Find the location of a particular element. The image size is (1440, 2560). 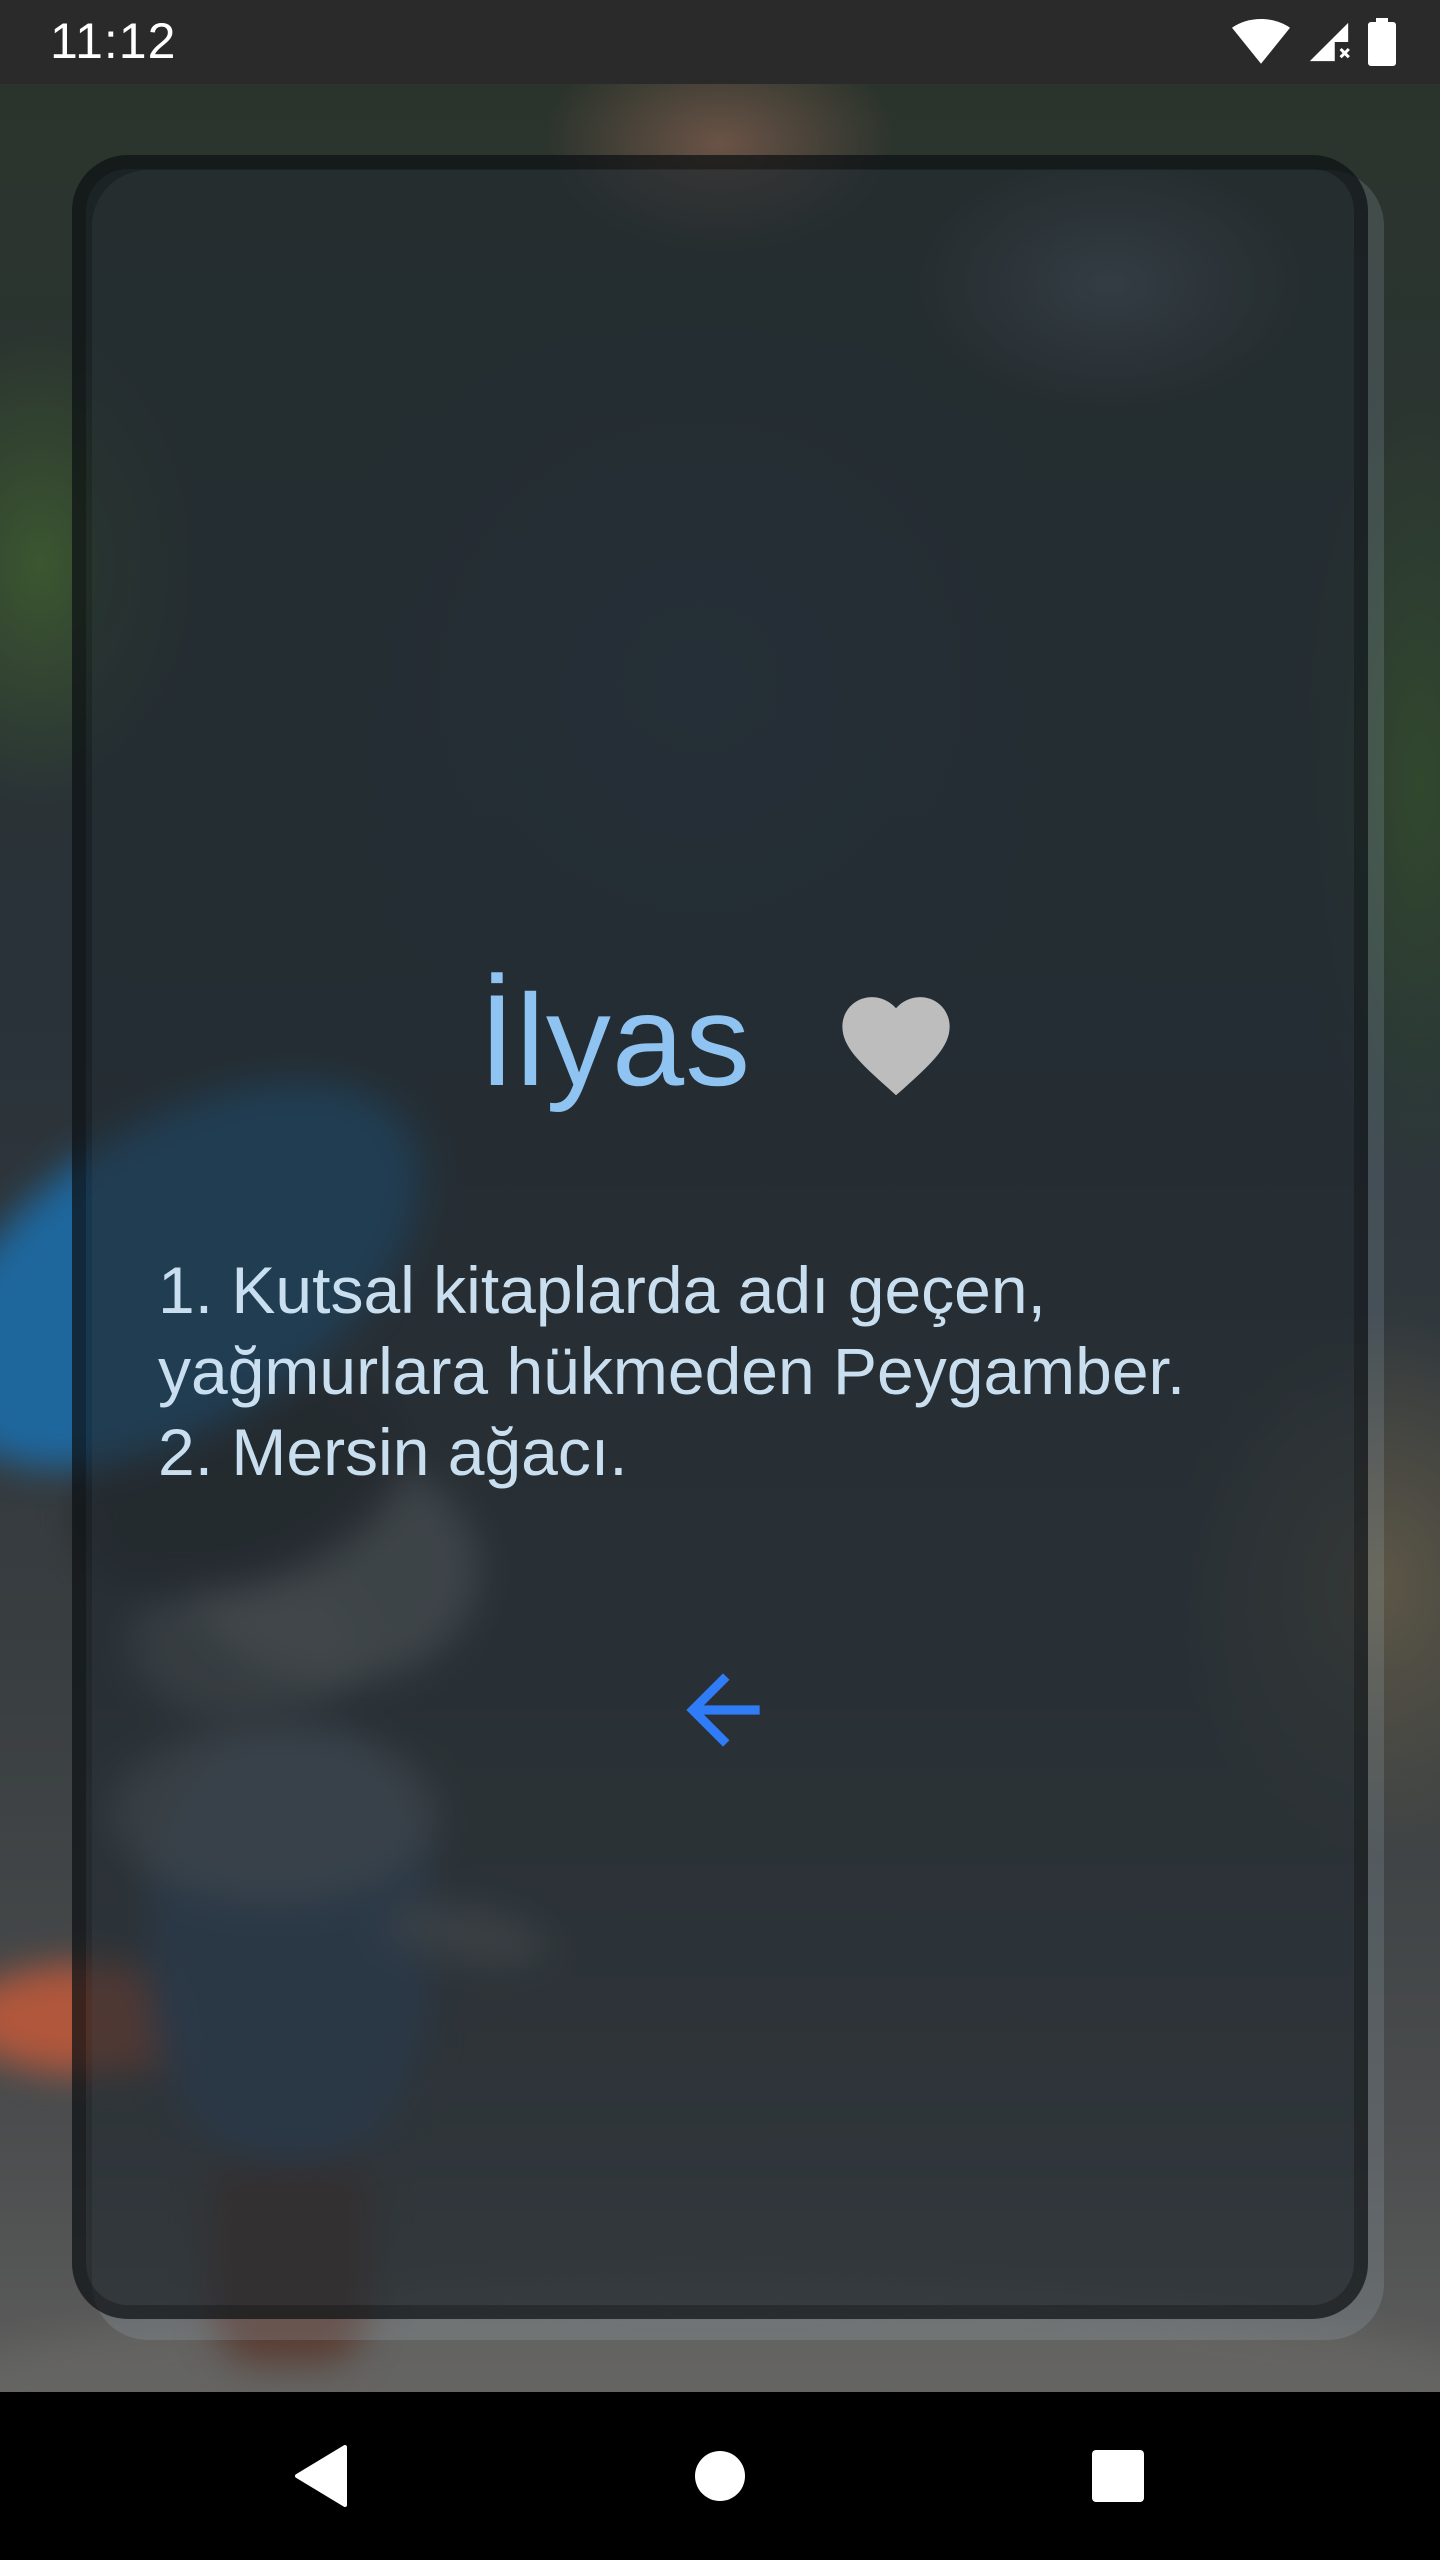

nav-back-button is located at coordinates (320, 2476).